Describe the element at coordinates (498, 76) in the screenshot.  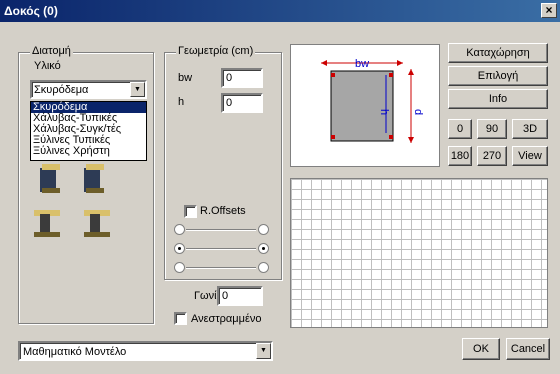
I see `select-button: Επιλογή` at that location.